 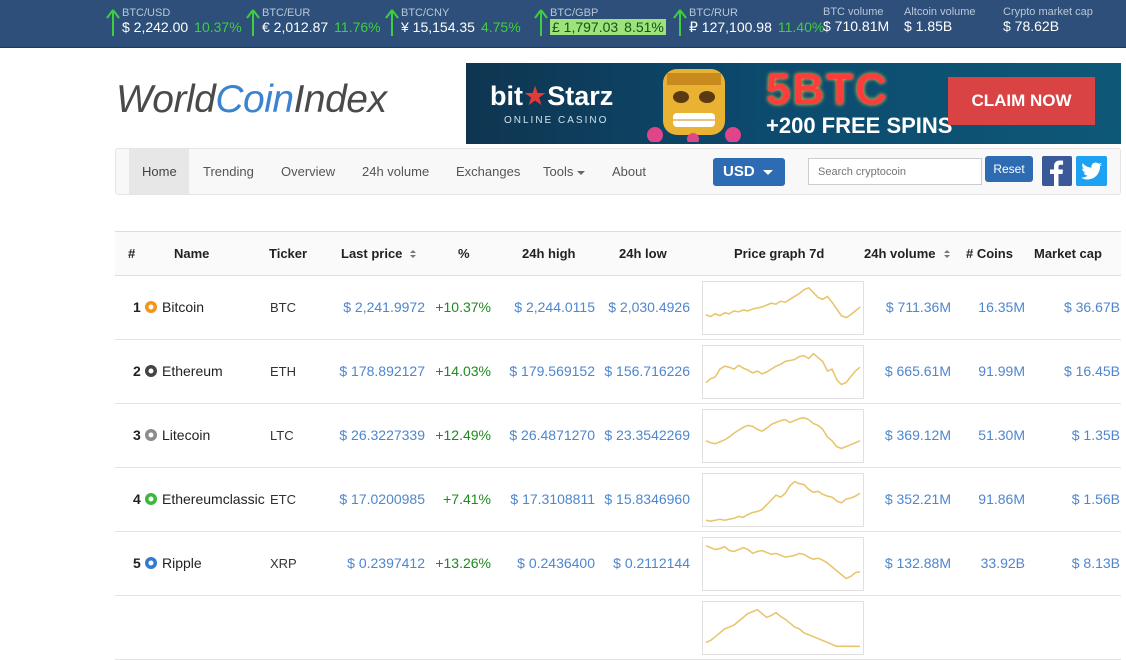 What do you see at coordinates (386, 563) in the screenshot?
I see `cell-last-price: $ 0.2397412` at bounding box center [386, 563].